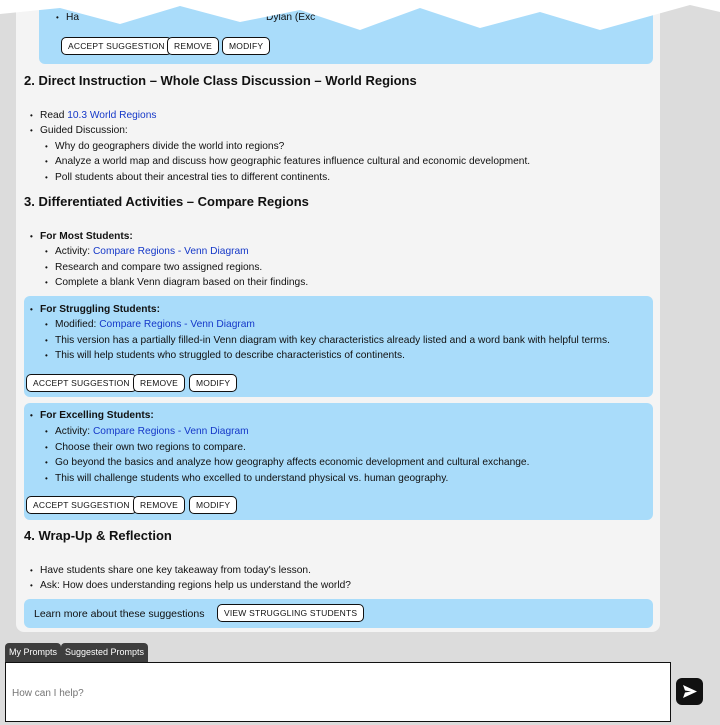 This screenshot has width=720, height=725. Describe the element at coordinates (92, 415) in the screenshot. I see `list-item: For Excelling Students:` at that location.